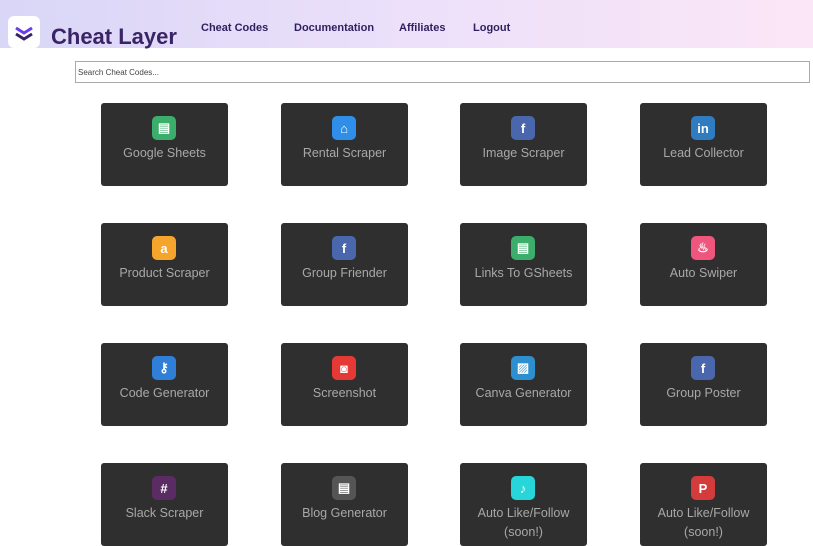 This screenshot has width=813, height=546. I want to click on nav-logout: Logout, so click(491, 28).